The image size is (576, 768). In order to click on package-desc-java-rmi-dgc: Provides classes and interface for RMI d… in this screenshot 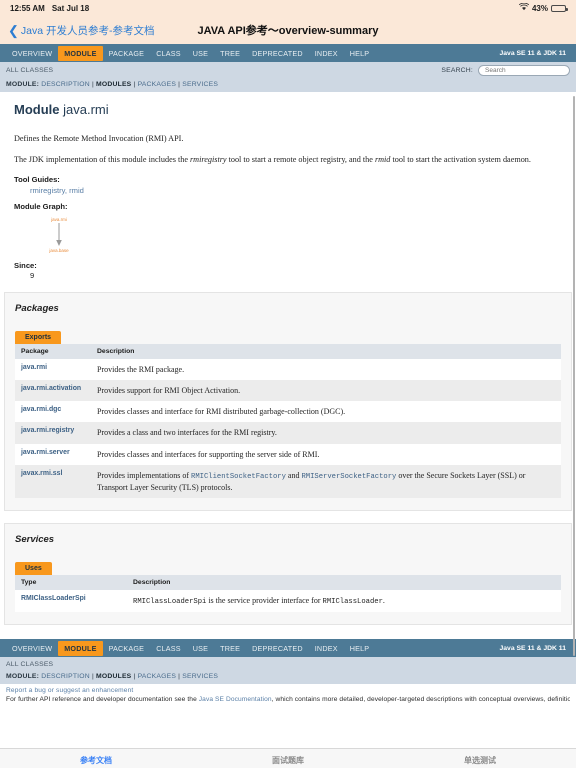, I will do `click(221, 412)`.